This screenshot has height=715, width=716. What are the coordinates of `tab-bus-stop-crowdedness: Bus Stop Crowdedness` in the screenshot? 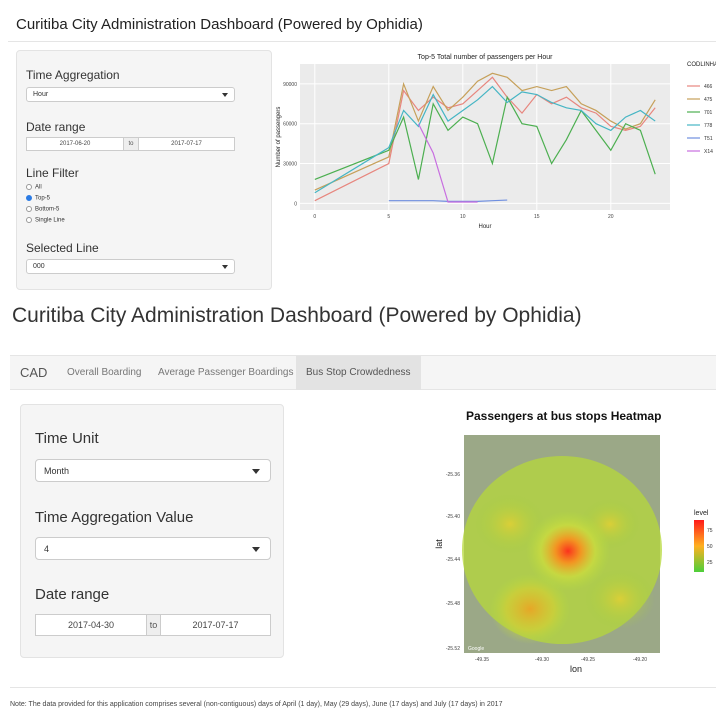 It's located at (358, 373).